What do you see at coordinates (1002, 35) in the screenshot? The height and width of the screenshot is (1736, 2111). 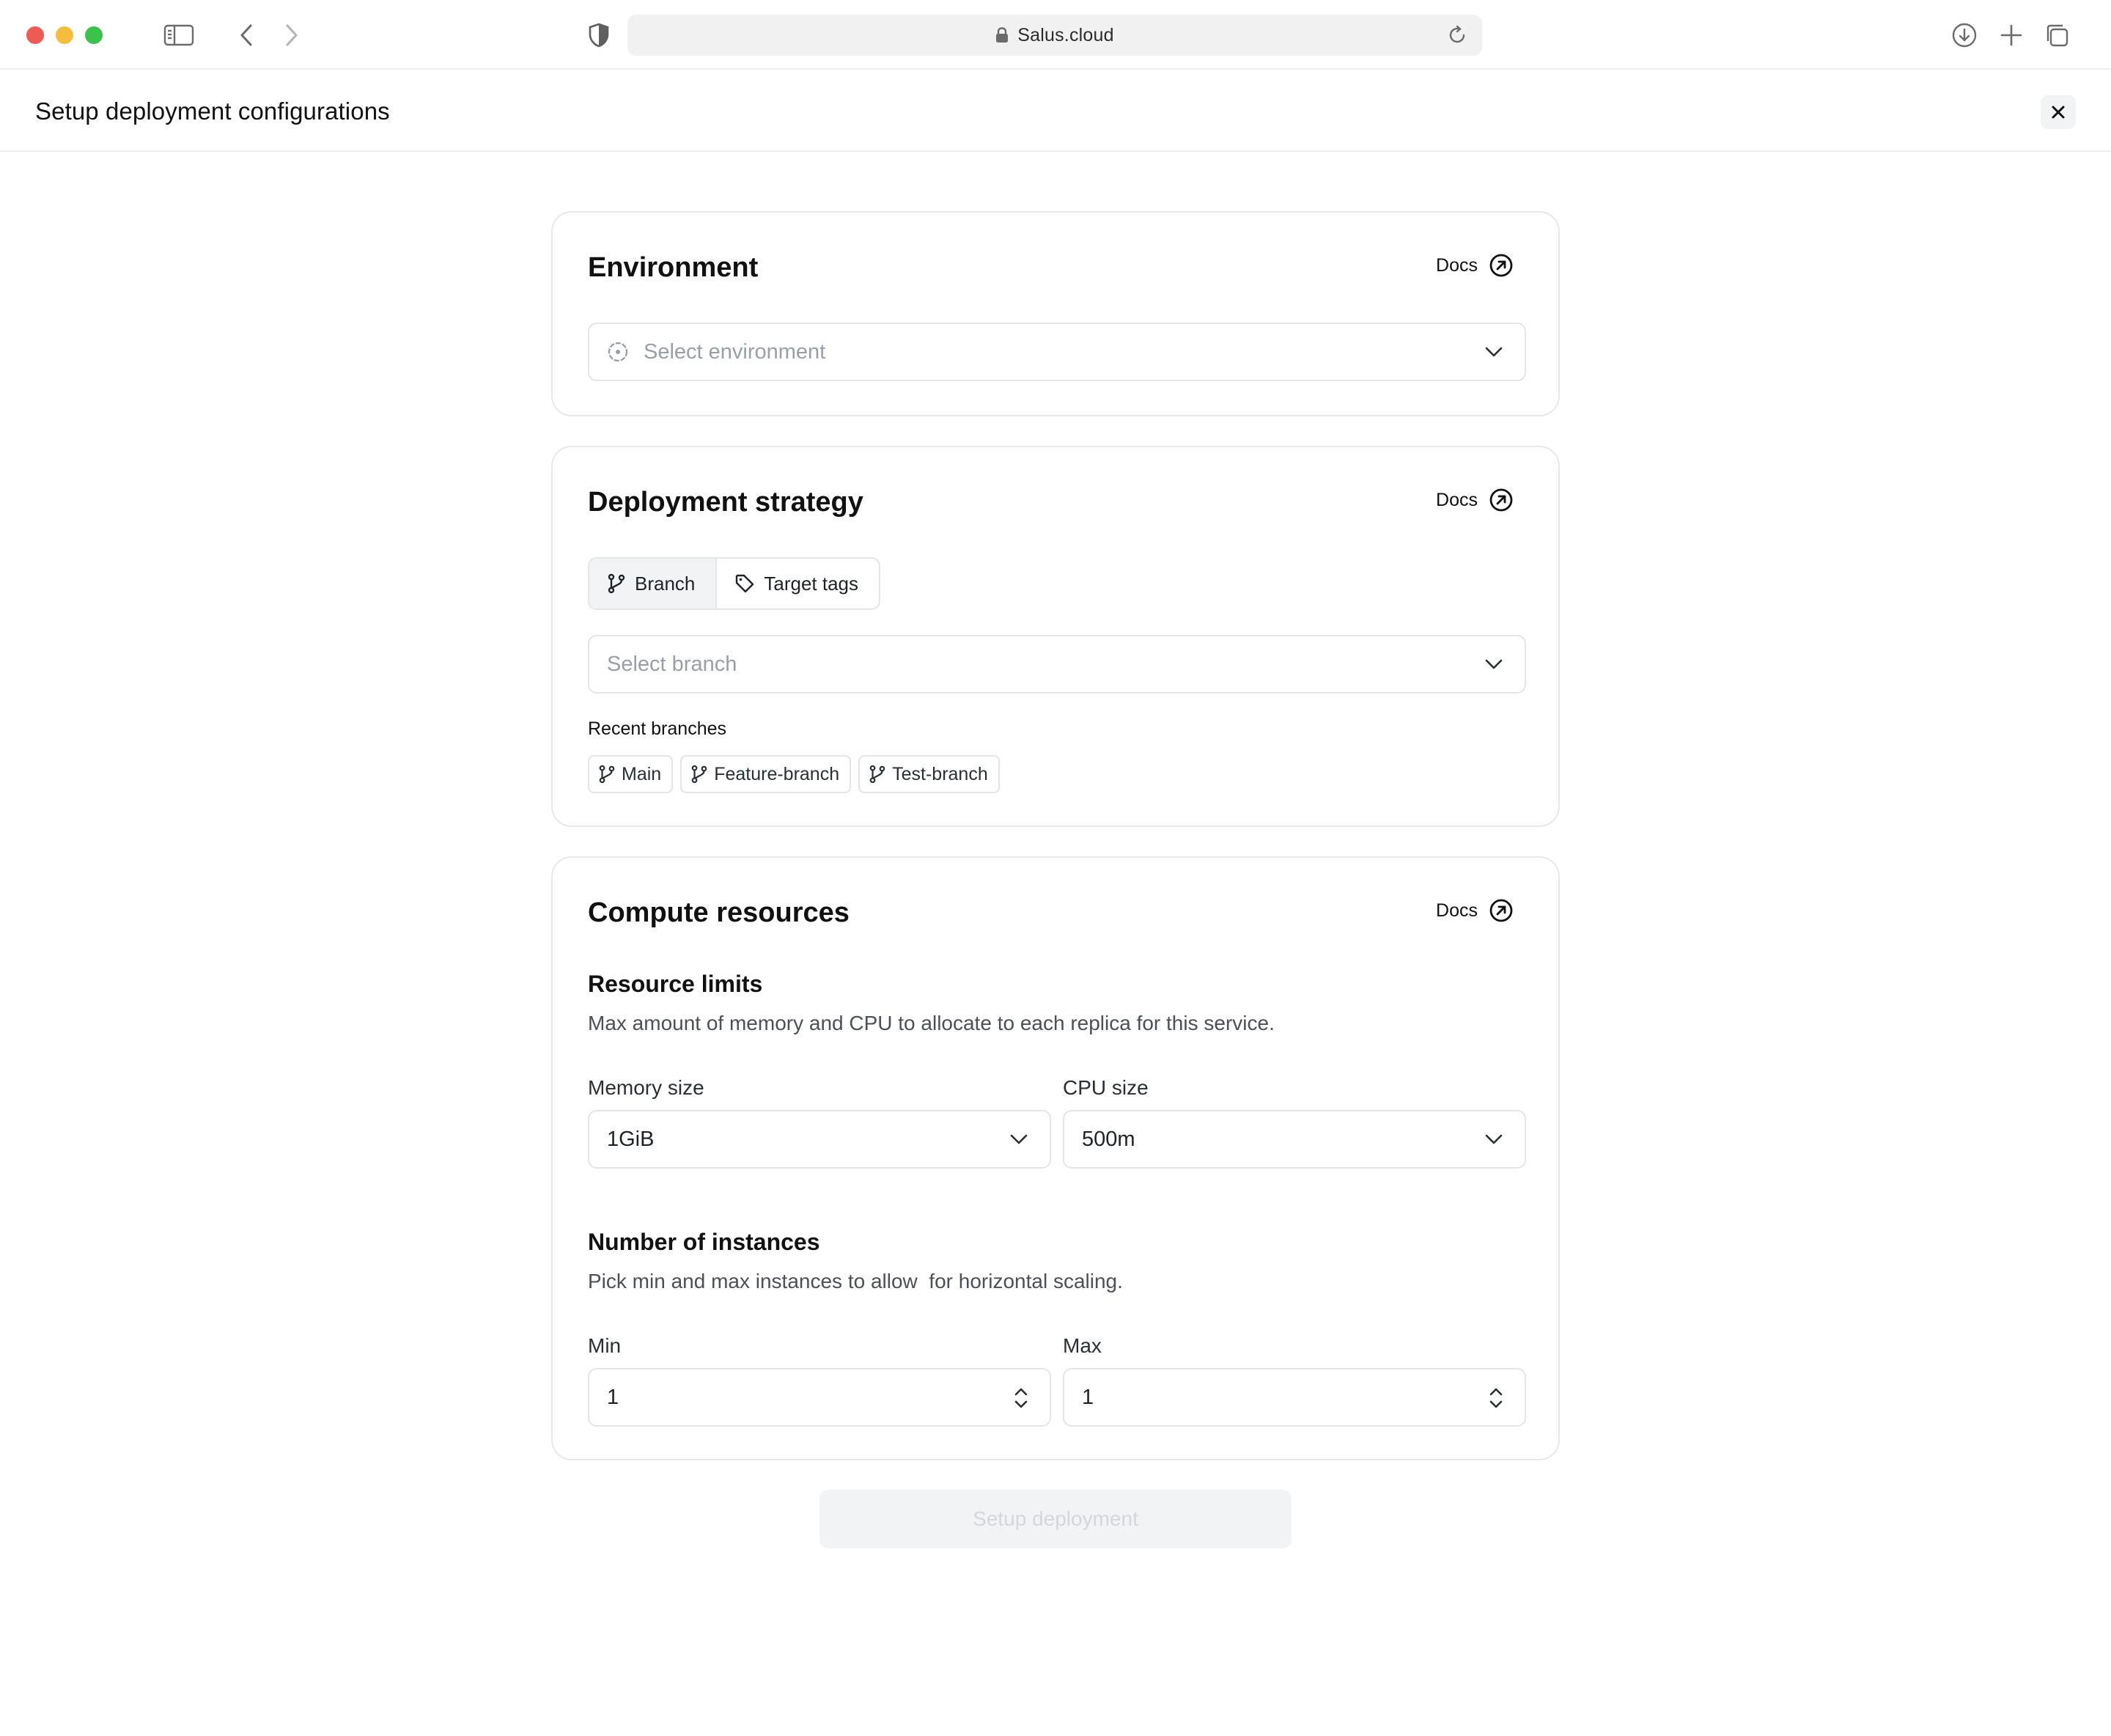 I see `lock-icon` at bounding box center [1002, 35].